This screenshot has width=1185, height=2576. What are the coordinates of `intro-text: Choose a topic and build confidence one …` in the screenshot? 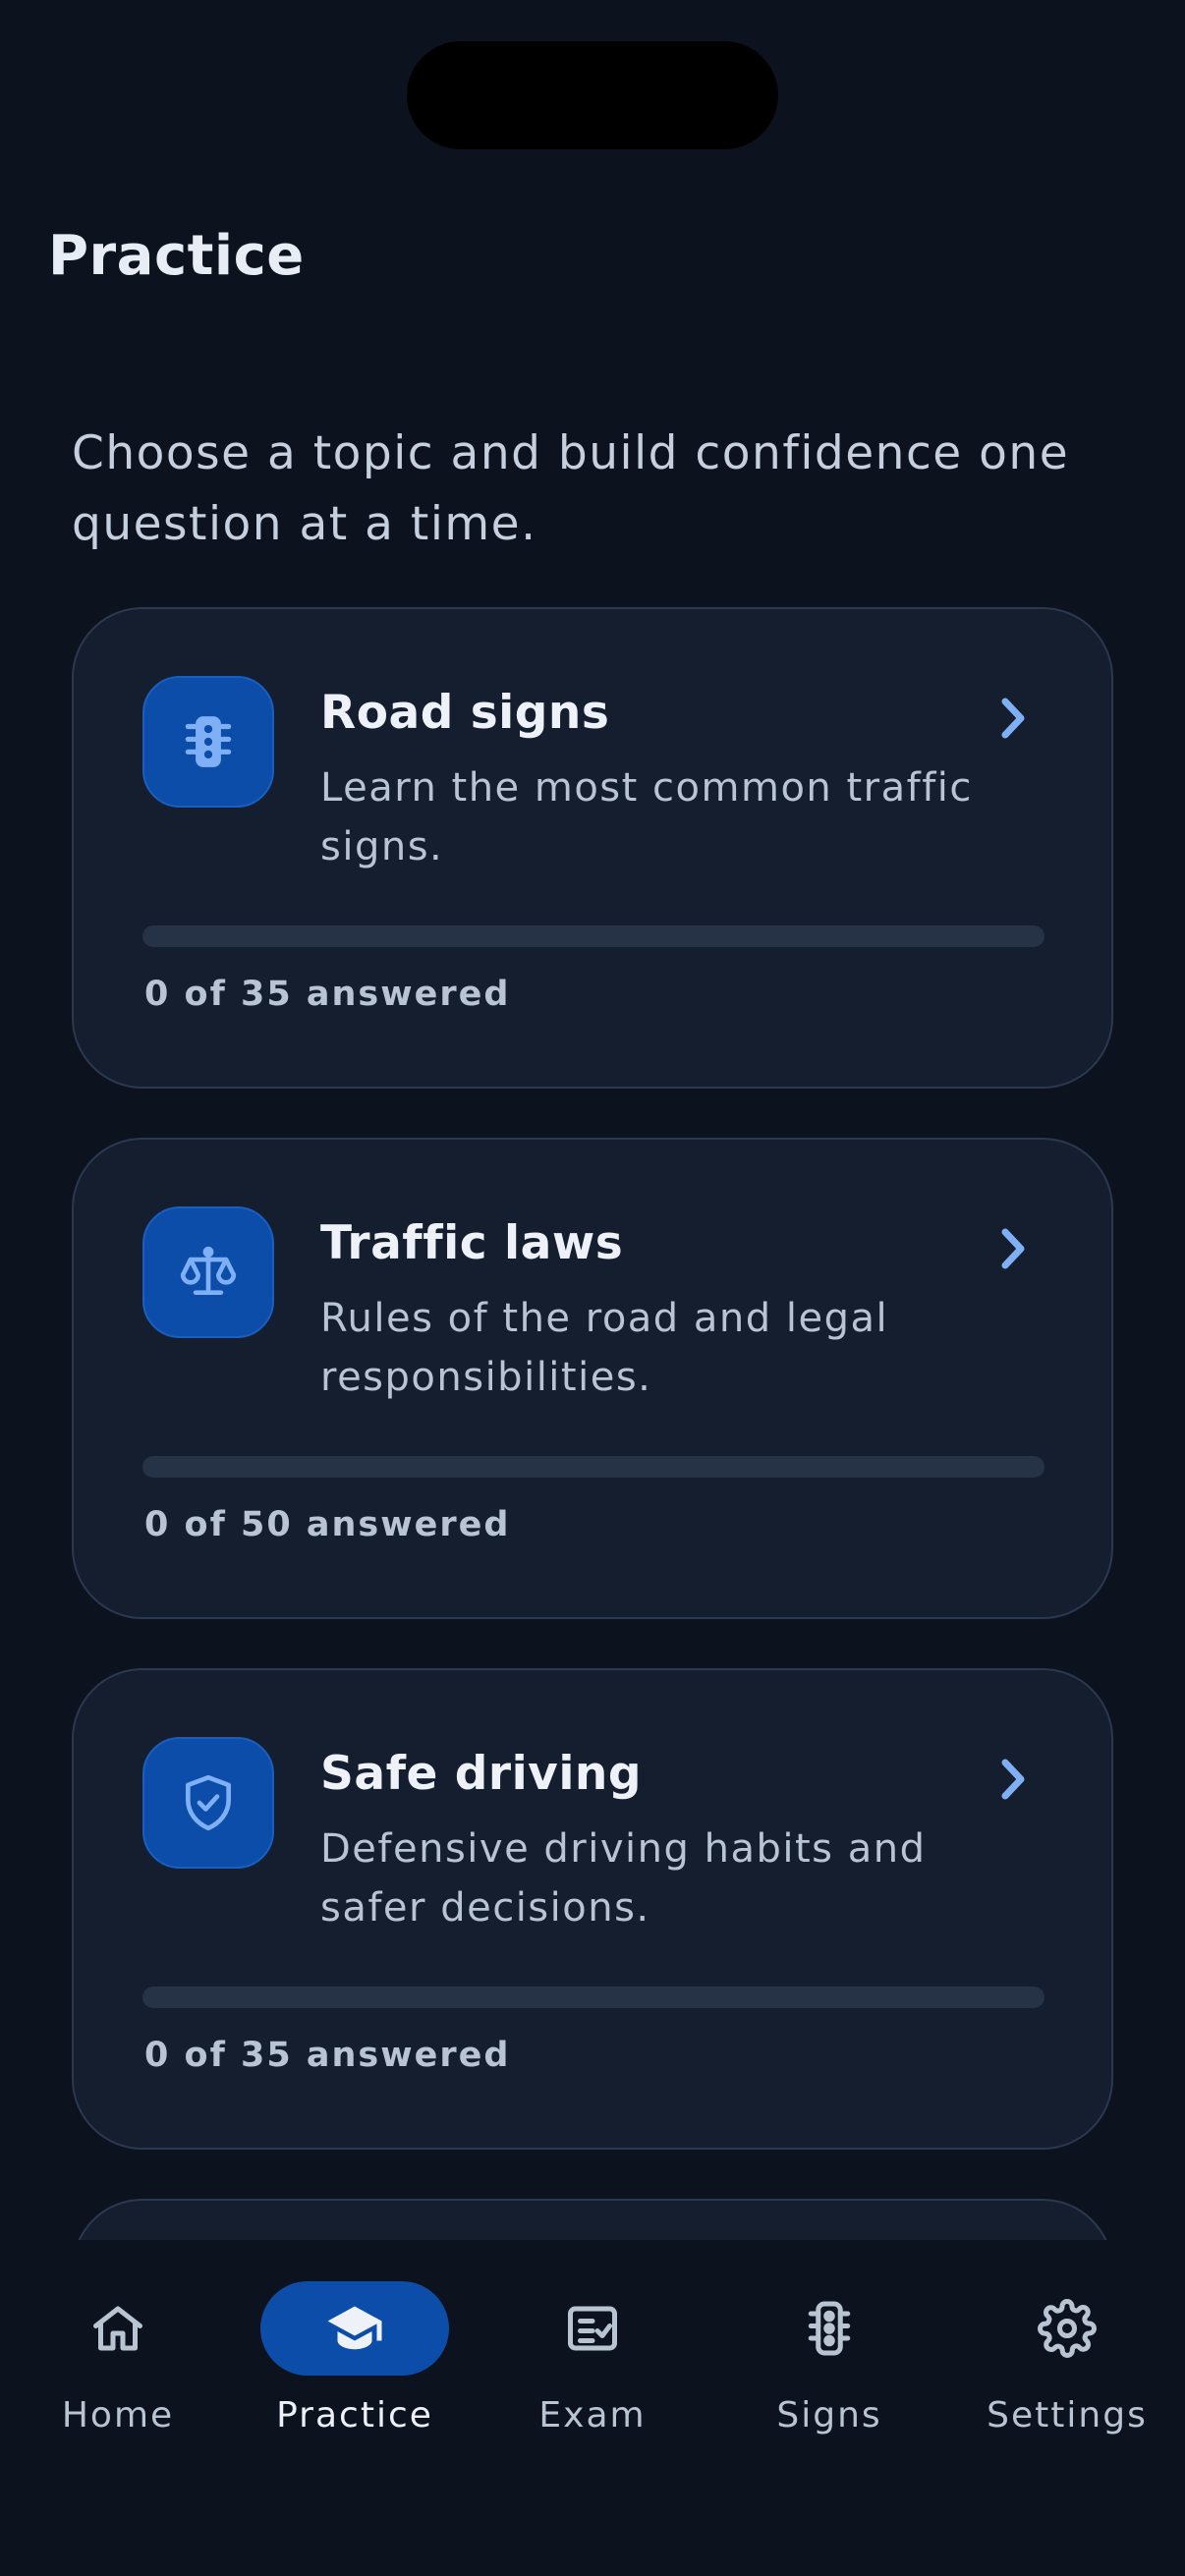 It's located at (571, 488).